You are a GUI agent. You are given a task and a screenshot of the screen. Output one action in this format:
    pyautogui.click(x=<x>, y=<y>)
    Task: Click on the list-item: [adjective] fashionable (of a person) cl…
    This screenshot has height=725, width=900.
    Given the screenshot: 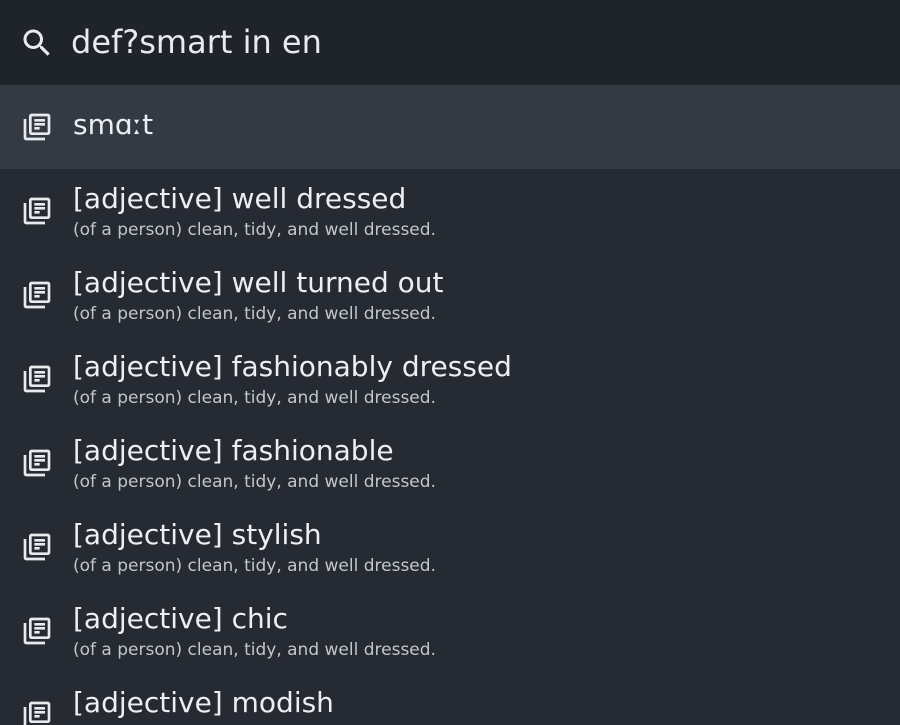 What is the action you would take?
    pyautogui.click(x=450, y=463)
    